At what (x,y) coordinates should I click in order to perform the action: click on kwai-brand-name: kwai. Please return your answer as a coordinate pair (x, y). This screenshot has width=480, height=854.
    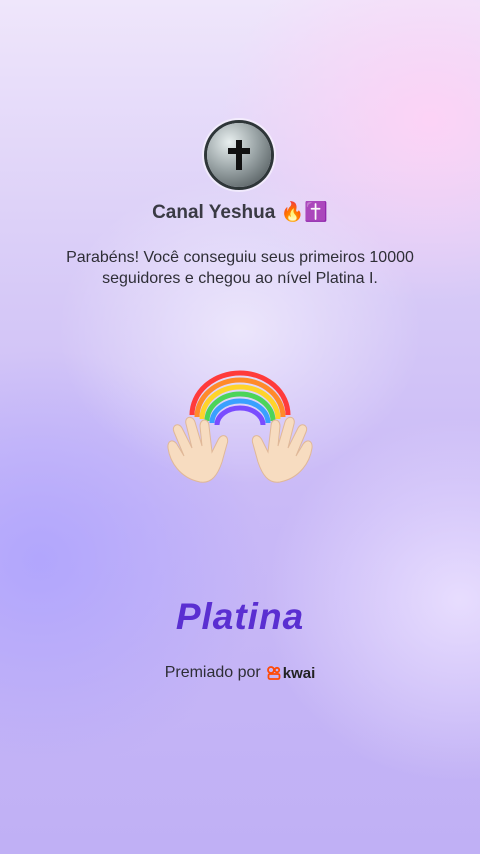
    Looking at the image, I should click on (299, 673).